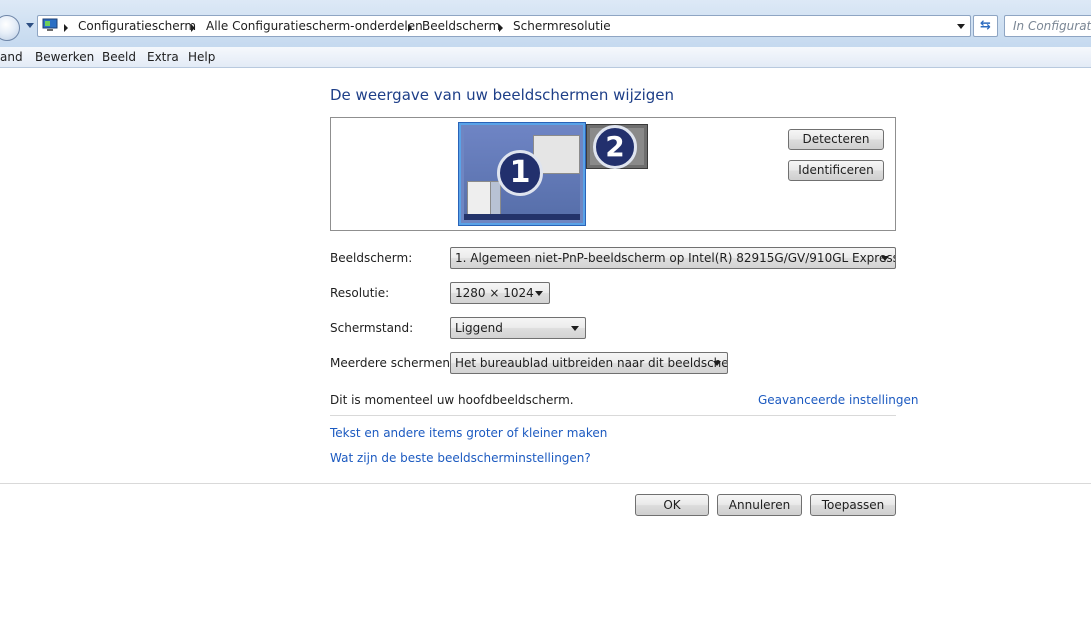  I want to click on orientation-select-value: Liggend, so click(479, 328).